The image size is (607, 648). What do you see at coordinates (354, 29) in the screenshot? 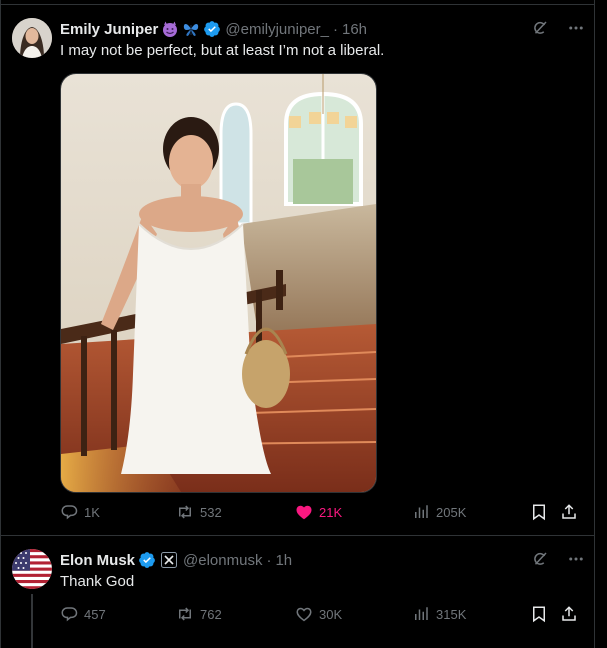
I see `timestamp: 16h` at bounding box center [354, 29].